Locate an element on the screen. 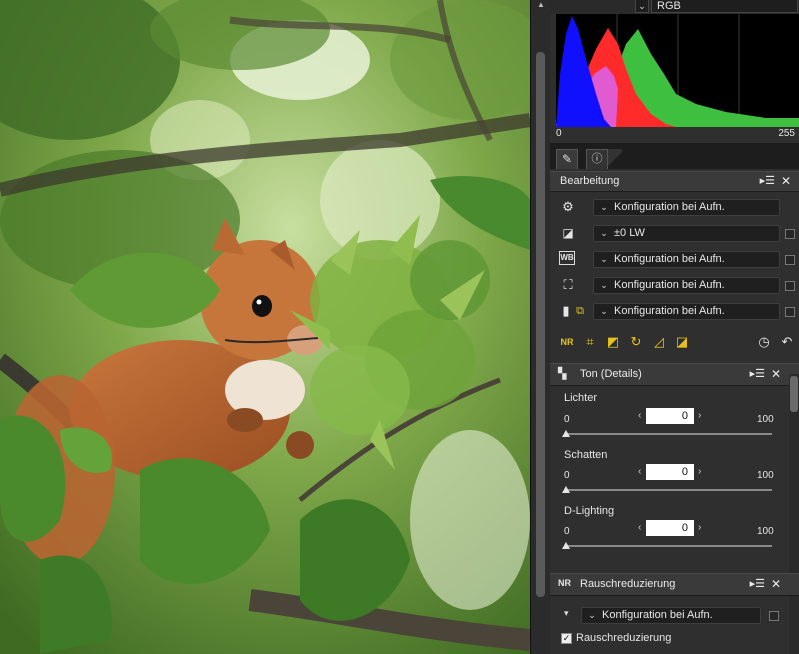 This screenshot has width=799, height=654. exposure-icon: ◪ is located at coordinates (568, 233).